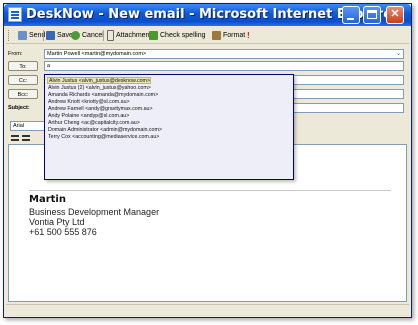  I want to click on spelling-label: Check spelling, so click(183, 35).